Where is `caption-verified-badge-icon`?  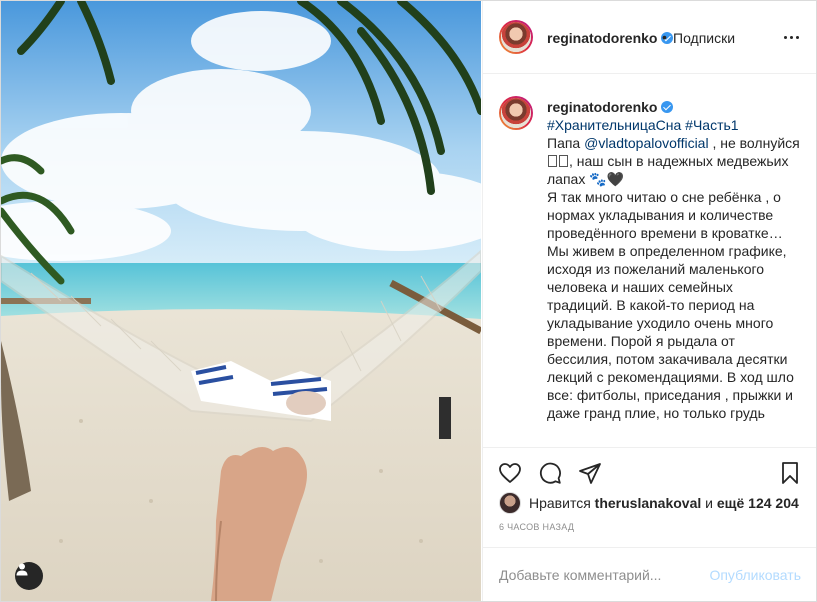 caption-verified-badge-icon is located at coordinates (667, 107).